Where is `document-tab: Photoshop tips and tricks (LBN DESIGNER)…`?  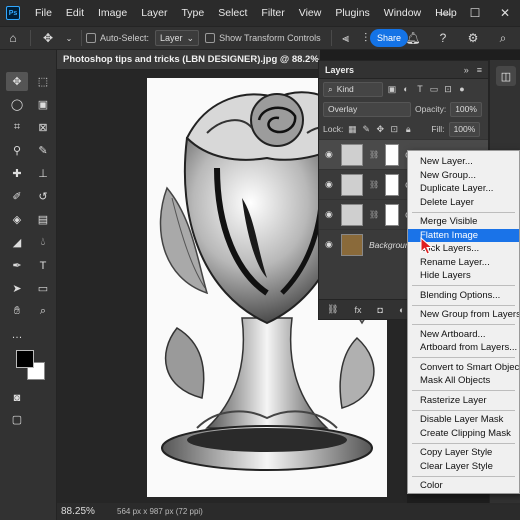 document-tab: Photoshop tips and tricks (LBN DESIGNER)… is located at coordinates (188, 60).